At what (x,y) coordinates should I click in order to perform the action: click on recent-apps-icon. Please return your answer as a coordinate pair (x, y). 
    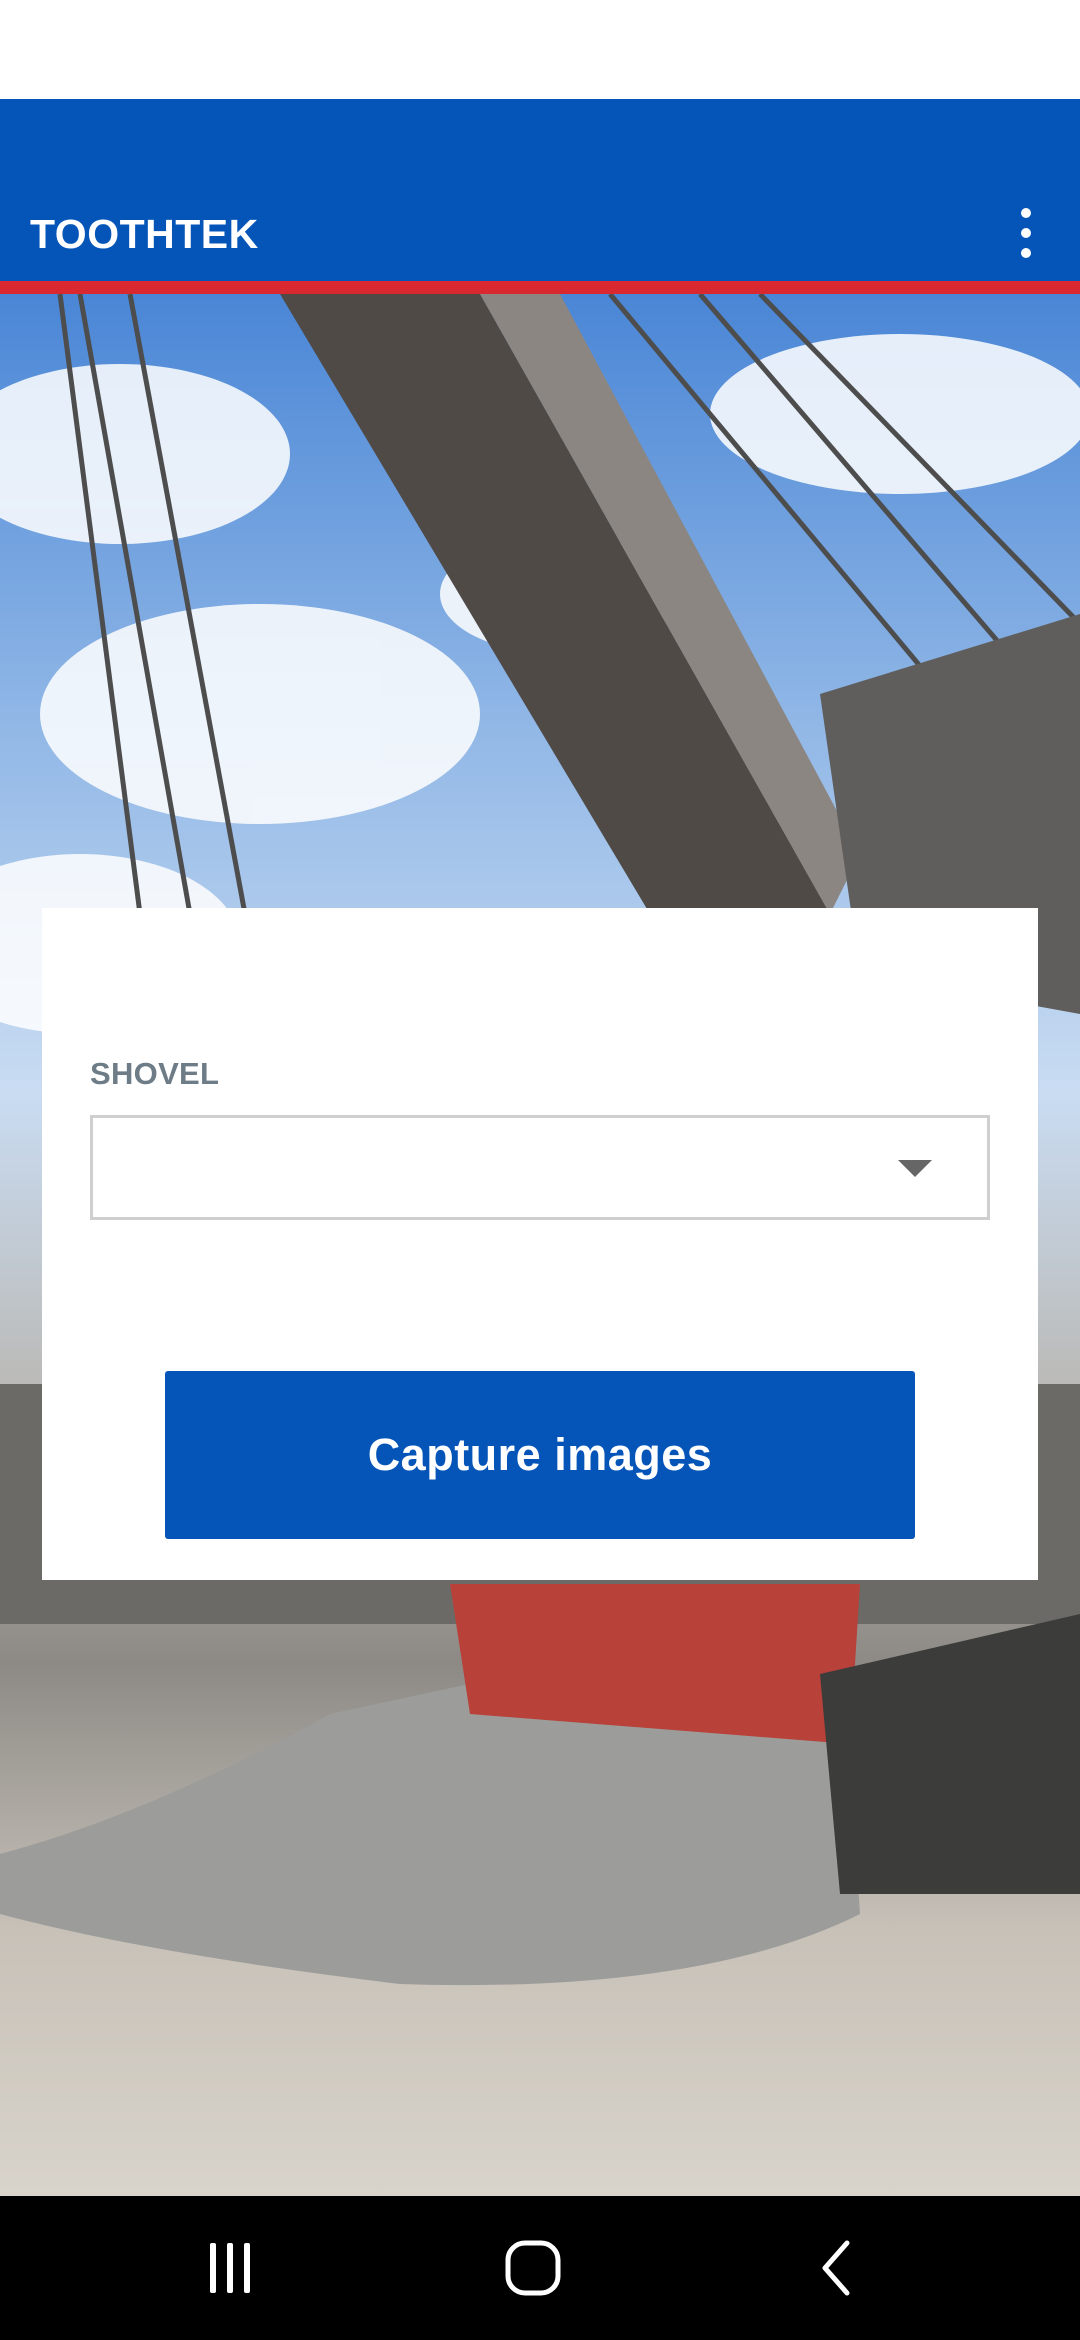
    Looking at the image, I should click on (230, 2268).